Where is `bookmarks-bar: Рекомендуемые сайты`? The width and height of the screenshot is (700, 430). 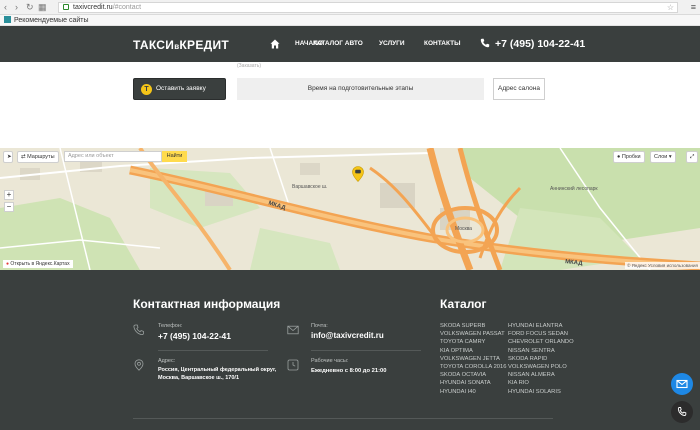
bookmarks-bar: Рекомендуемые сайты is located at coordinates (350, 20).